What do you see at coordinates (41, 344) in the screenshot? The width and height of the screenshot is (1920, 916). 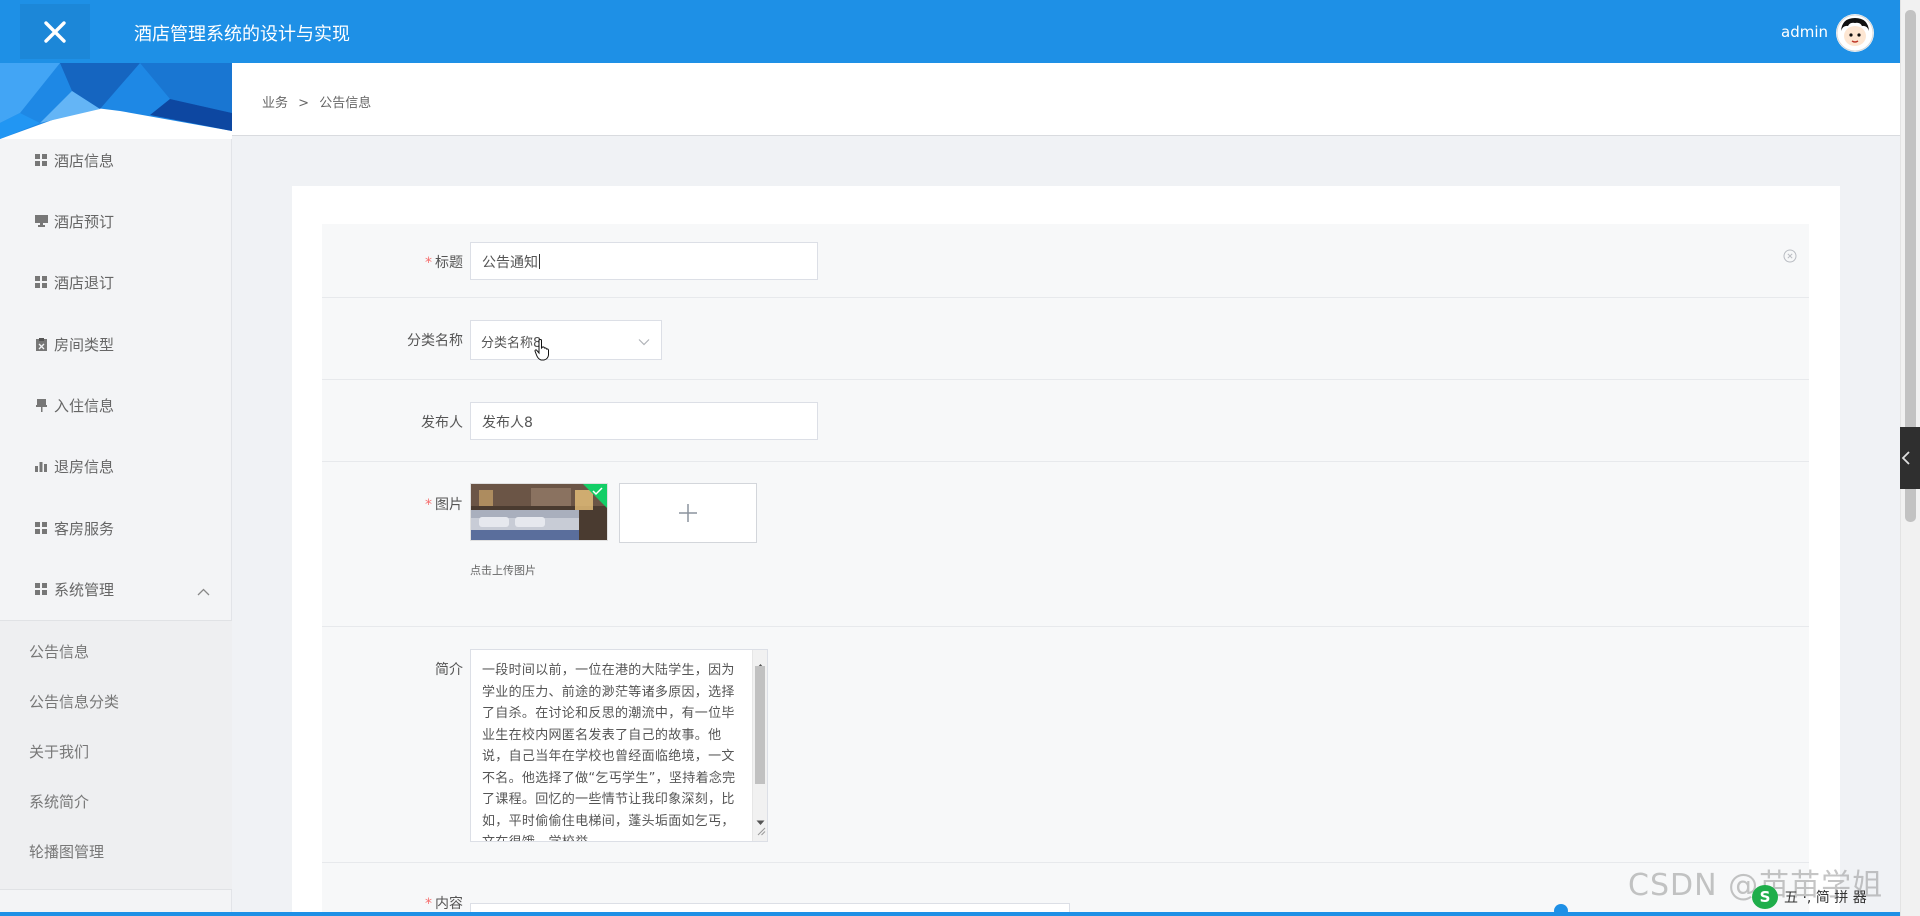 I see `clipboard-icon` at bounding box center [41, 344].